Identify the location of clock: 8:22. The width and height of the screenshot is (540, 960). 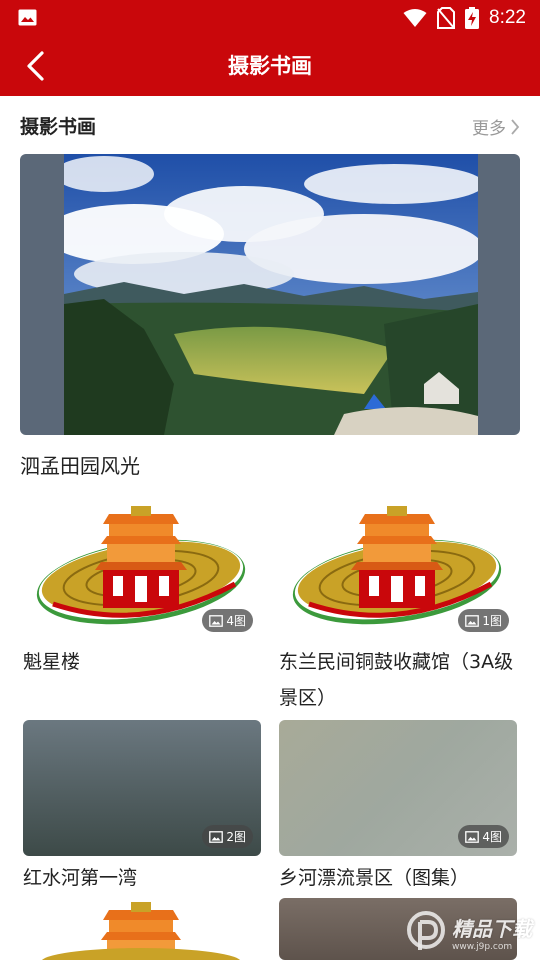
(507, 17).